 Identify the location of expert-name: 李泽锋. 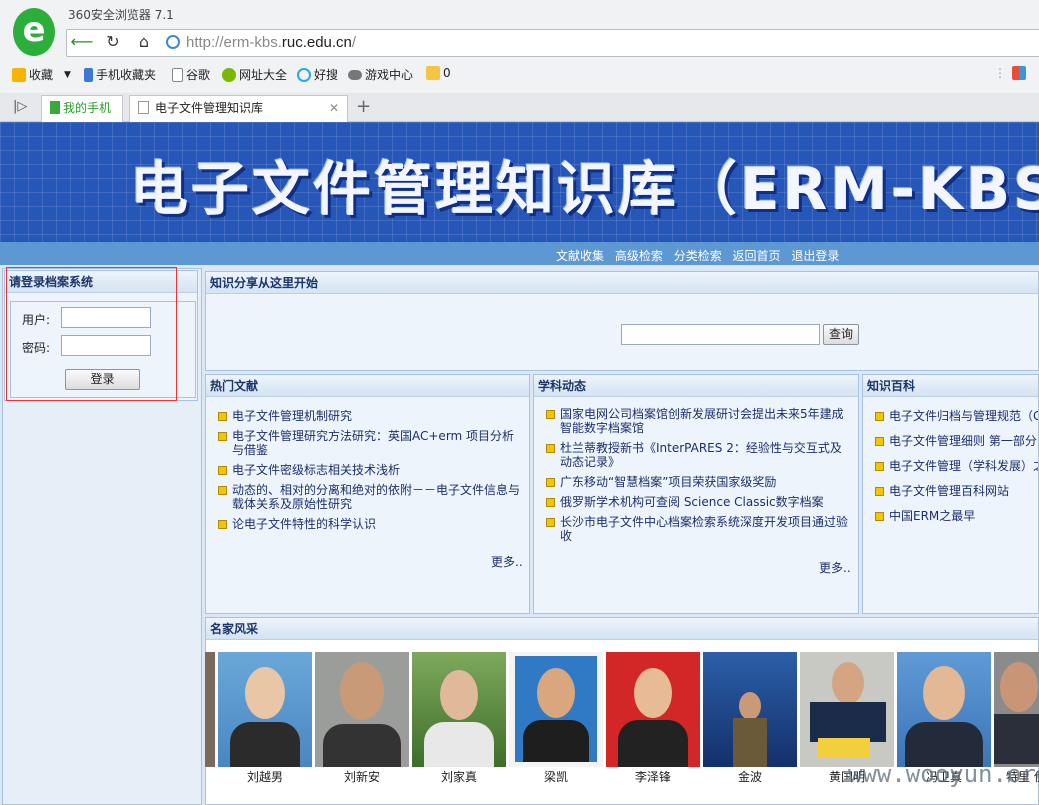
(653, 776).